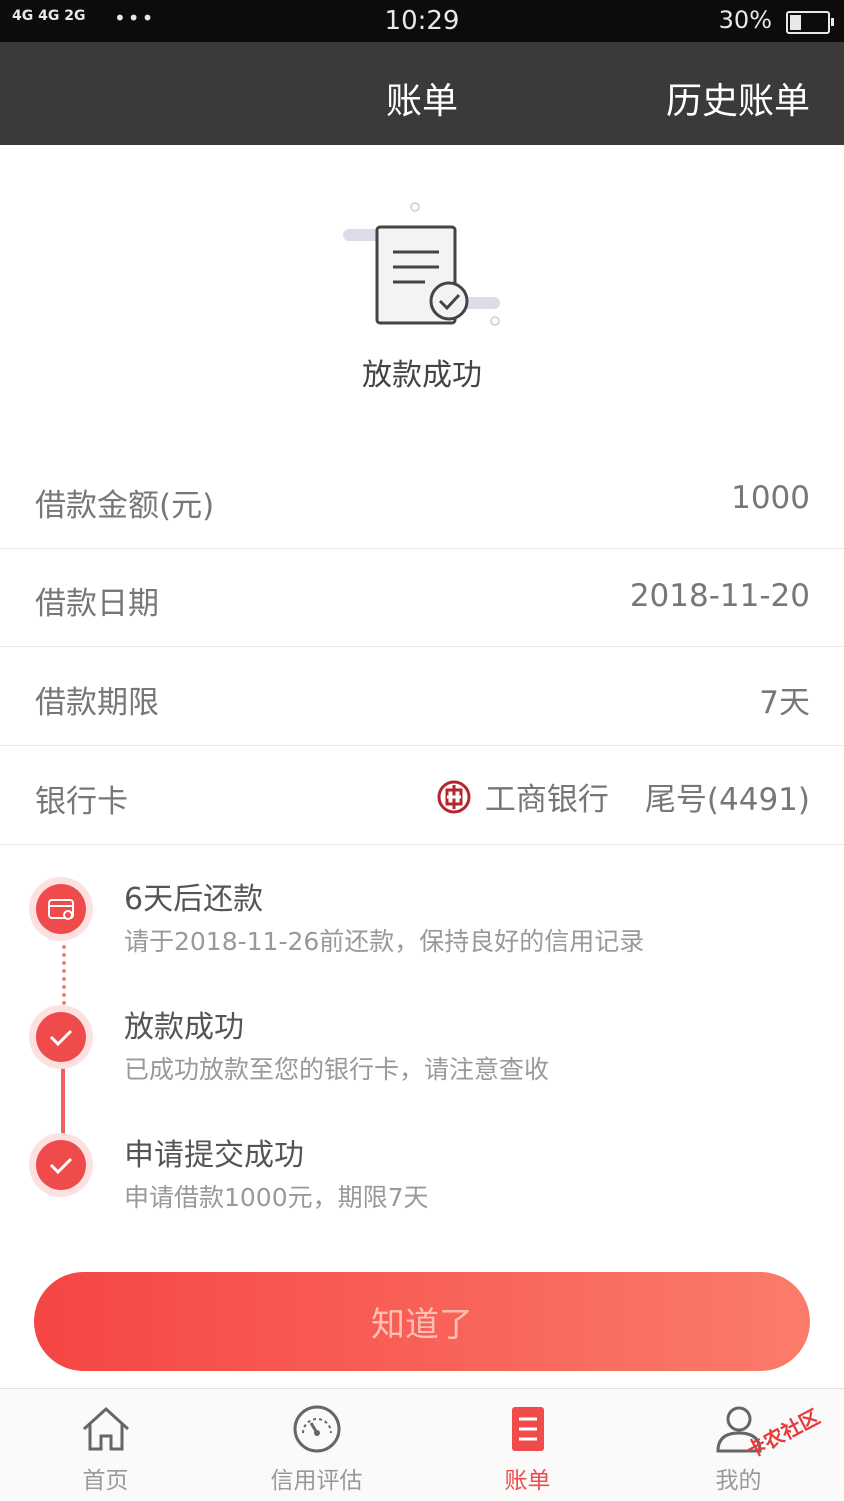 Image resolution: width=844 pixels, height=1501 pixels. Describe the element at coordinates (546, 800) in the screenshot. I see `bank-name: 工商银行` at that location.